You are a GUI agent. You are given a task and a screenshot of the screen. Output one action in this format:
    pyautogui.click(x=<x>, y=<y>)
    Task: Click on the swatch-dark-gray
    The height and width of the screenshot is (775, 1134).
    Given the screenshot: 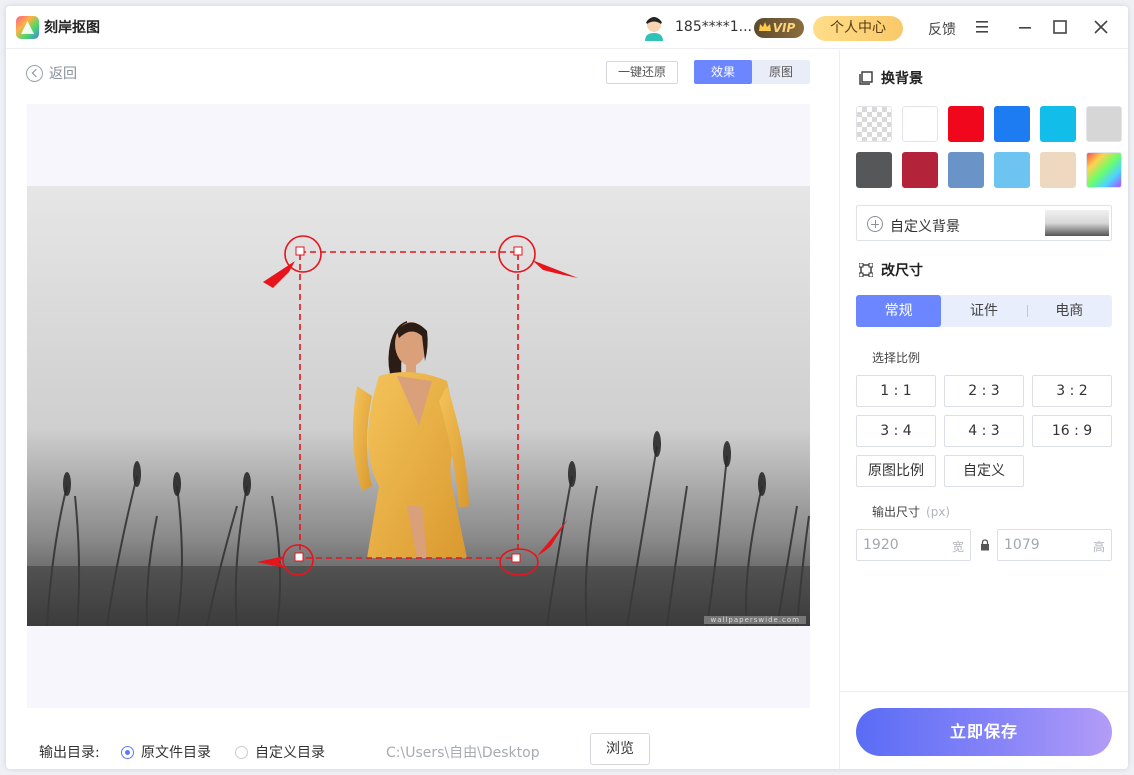 What is the action you would take?
    pyautogui.click(x=874, y=170)
    